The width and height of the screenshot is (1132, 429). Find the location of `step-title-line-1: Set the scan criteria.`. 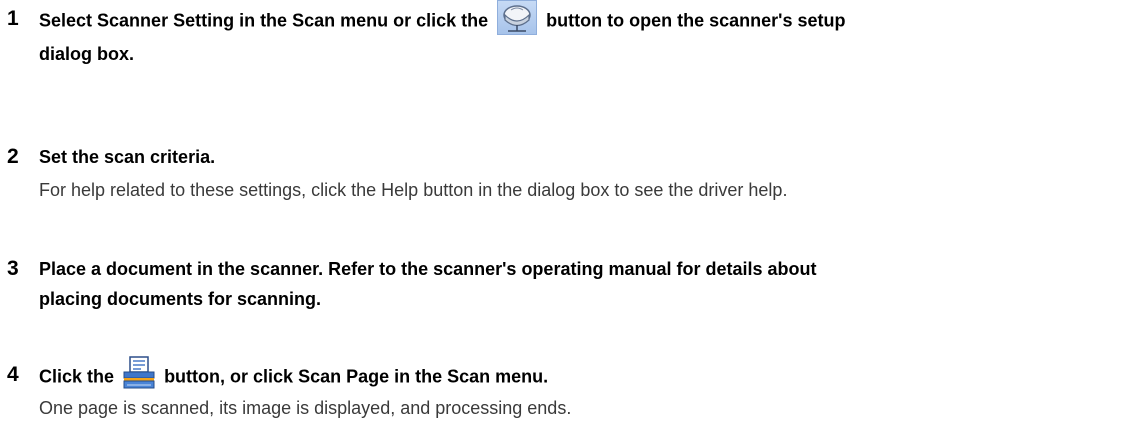

step-title-line-1: Set the scan criteria. is located at coordinates (127, 157).